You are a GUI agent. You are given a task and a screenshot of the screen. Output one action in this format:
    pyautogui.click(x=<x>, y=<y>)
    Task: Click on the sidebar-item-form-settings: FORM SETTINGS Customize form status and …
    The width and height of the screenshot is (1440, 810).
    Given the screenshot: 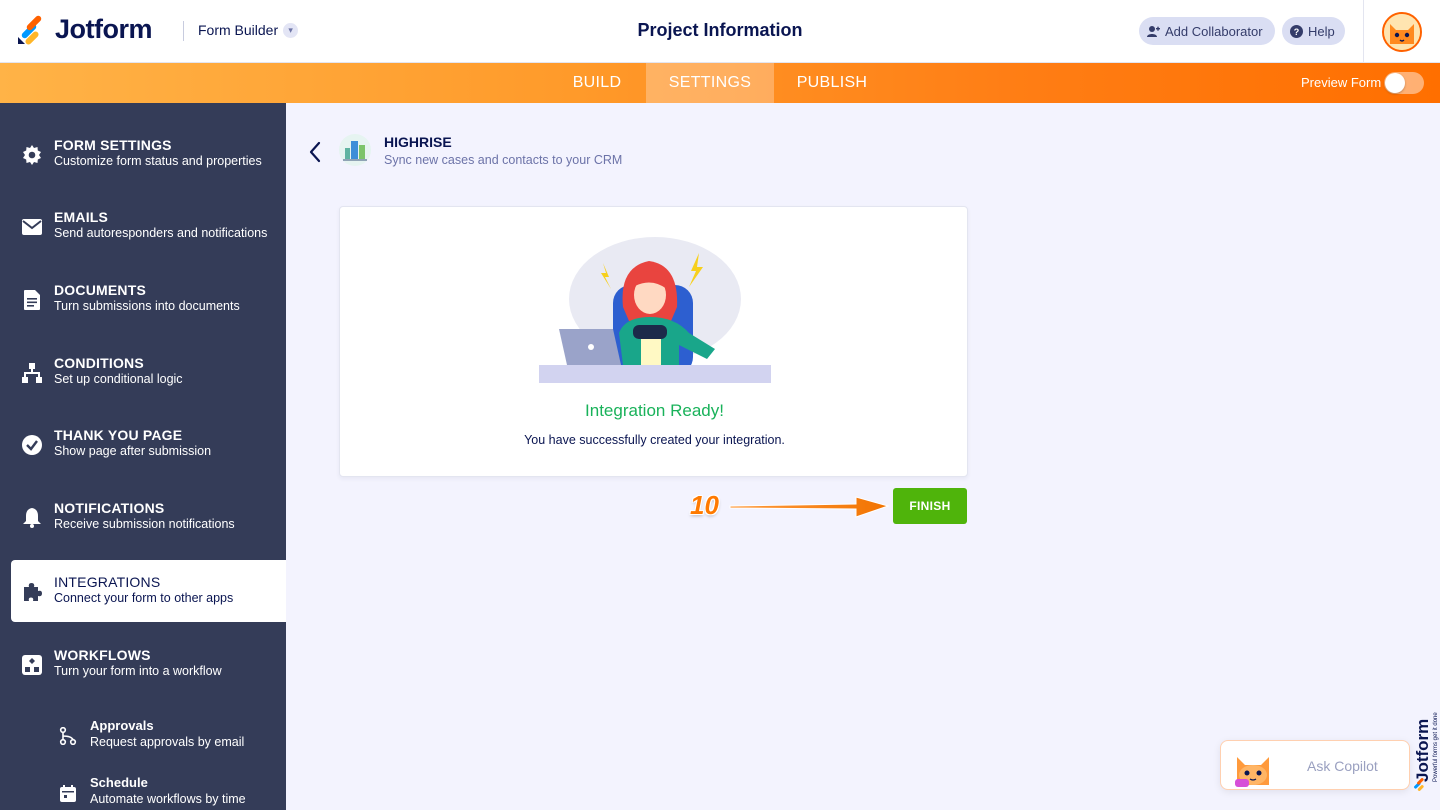 What is the action you would take?
    pyautogui.click(x=143, y=154)
    